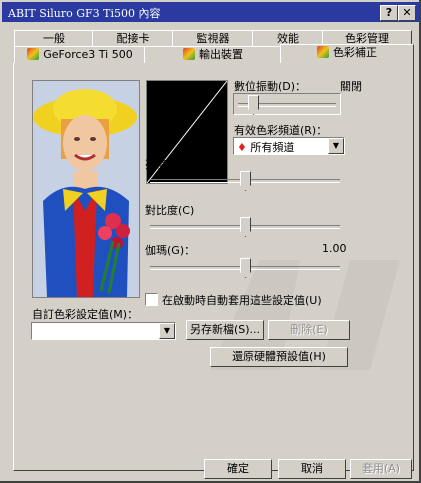  What do you see at coordinates (281, 130) in the screenshot?
I see `color-channel-label: 有效色彩頻道(R)：` at bounding box center [281, 130].